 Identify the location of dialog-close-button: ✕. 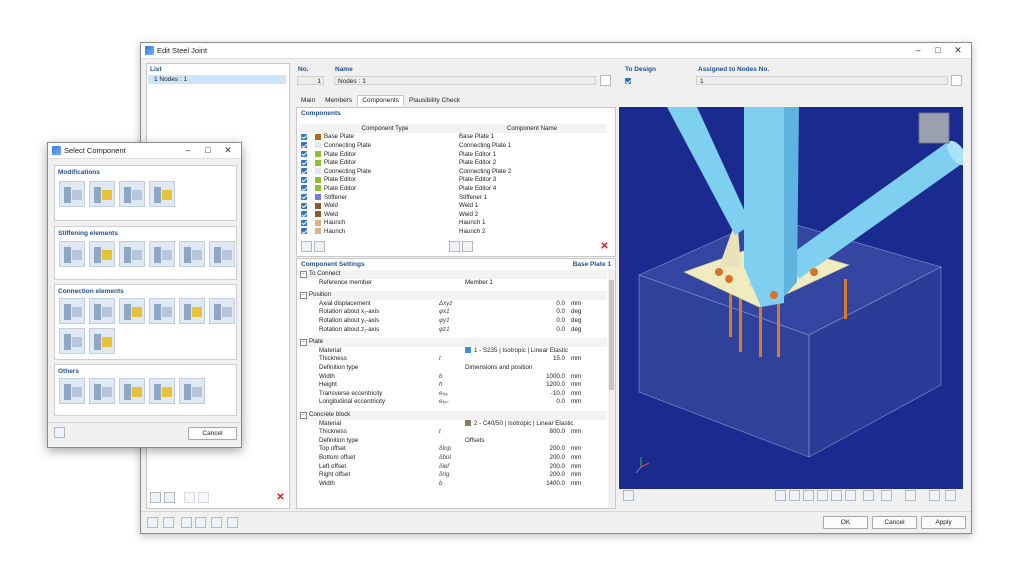
(228, 150).